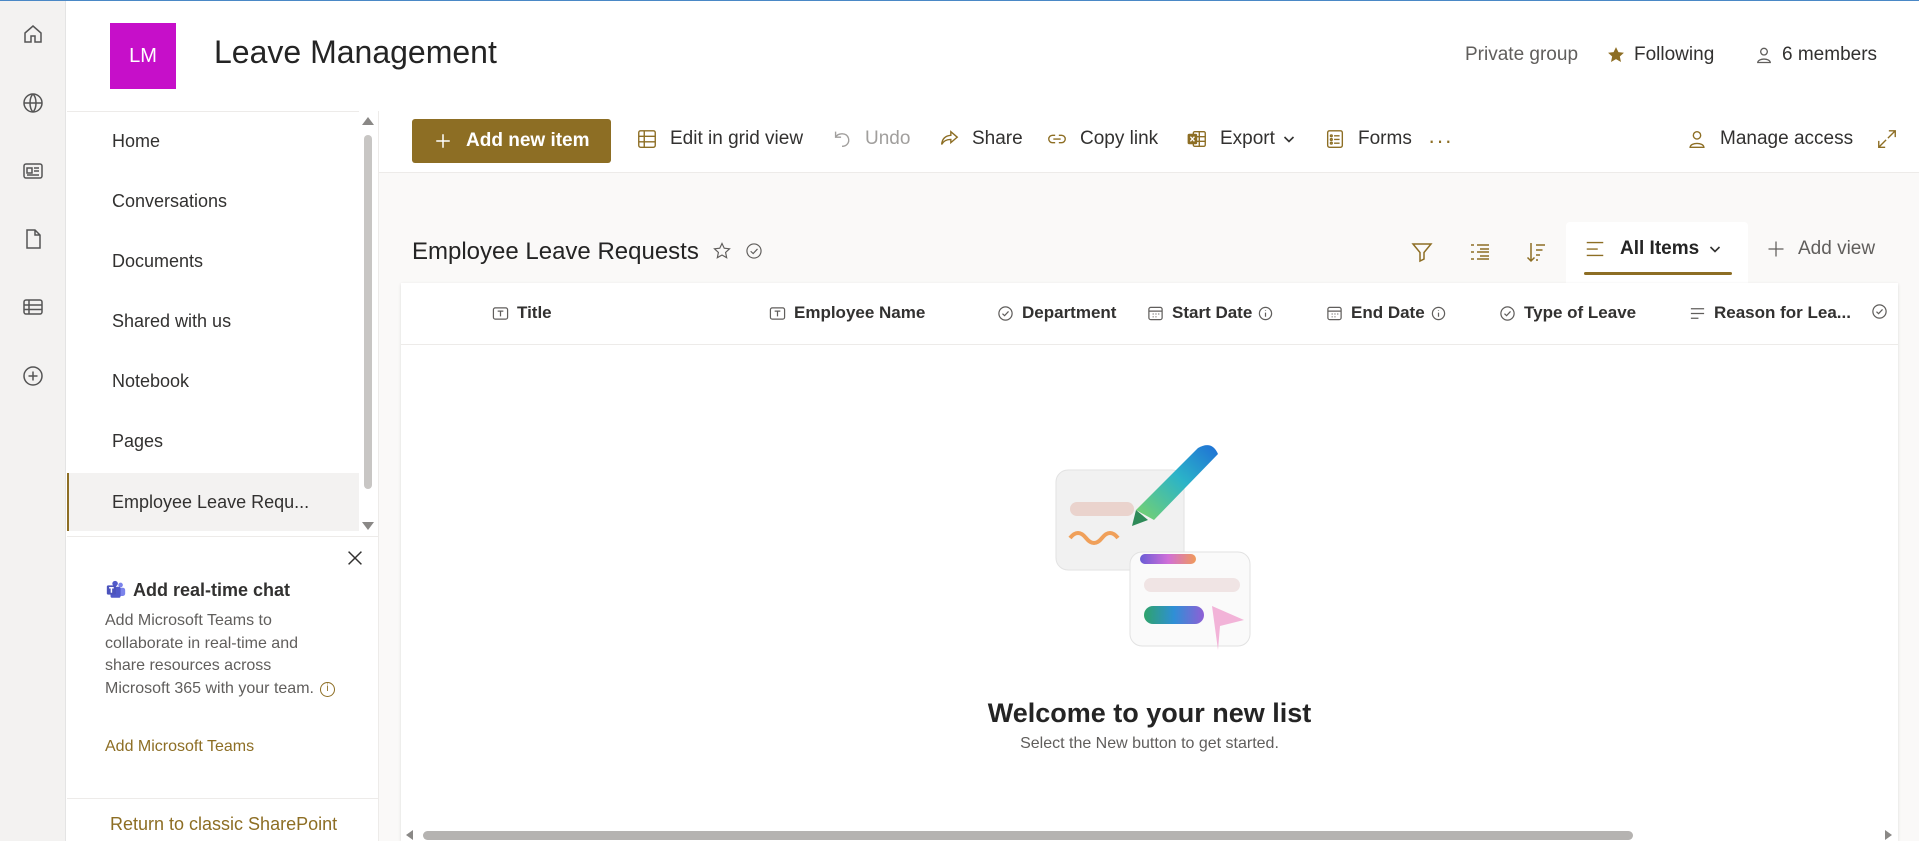 The width and height of the screenshot is (1919, 841). I want to click on active-view-underline, so click(1658, 273).